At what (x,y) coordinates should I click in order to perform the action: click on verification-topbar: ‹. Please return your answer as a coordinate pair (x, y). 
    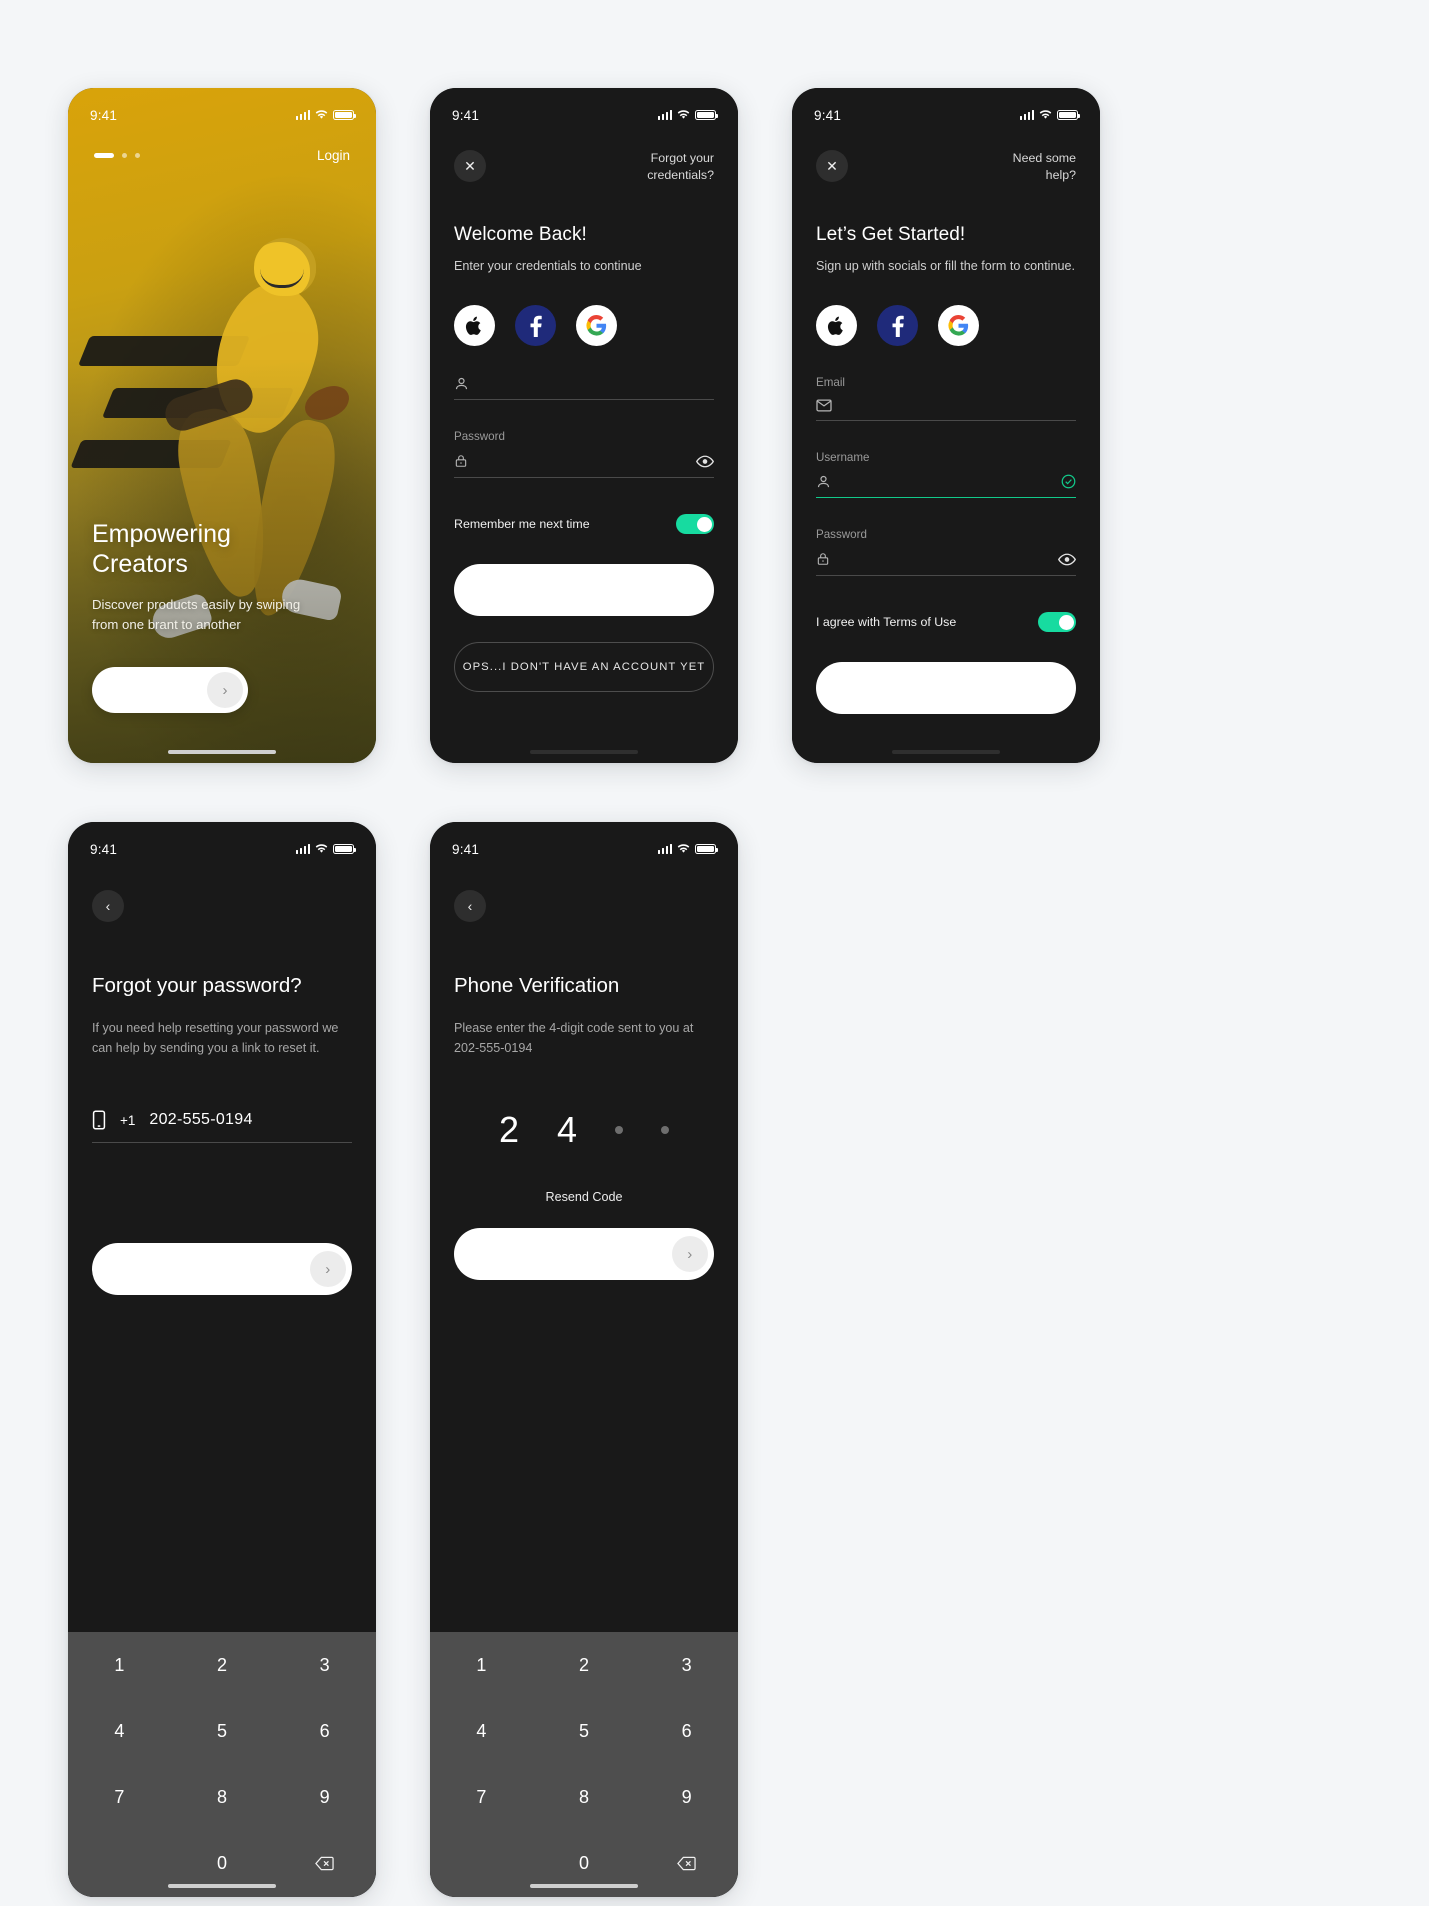
    Looking at the image, I should click on (584, 895).